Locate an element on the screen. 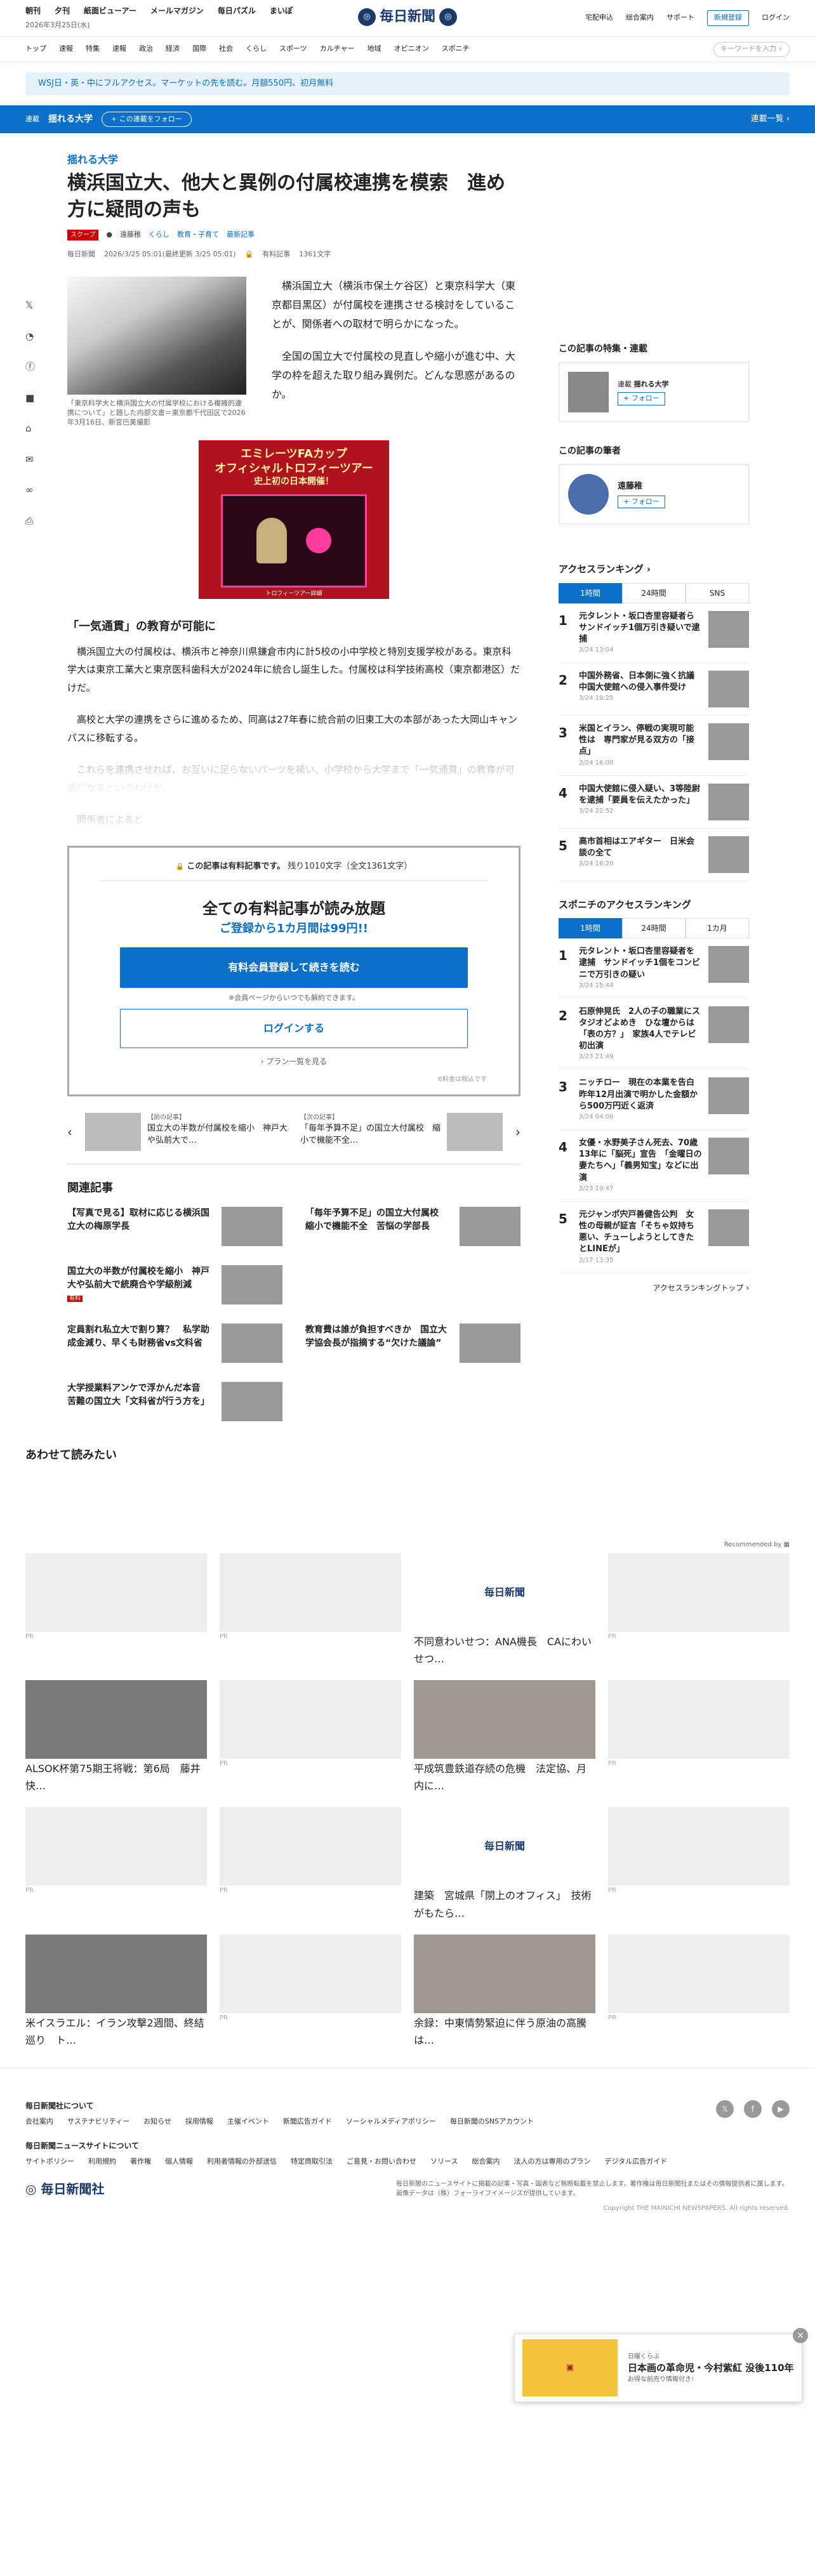 The image size is (815, 2576). tag-life: くらし is located at coordinates (159, 235).